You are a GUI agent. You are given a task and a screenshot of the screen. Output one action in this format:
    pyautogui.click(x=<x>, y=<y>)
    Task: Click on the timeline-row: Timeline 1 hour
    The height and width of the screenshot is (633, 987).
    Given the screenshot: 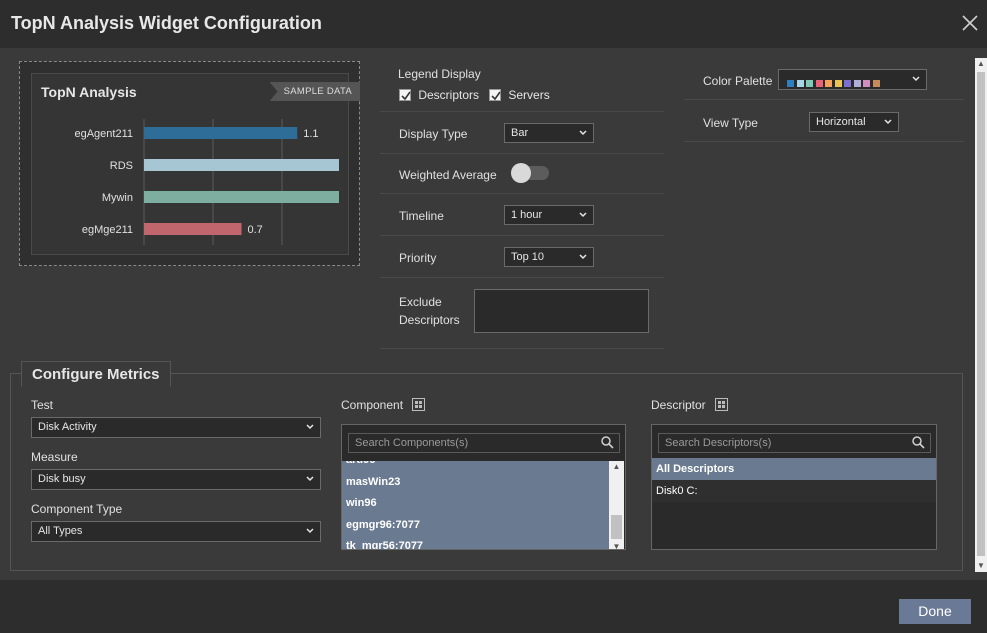 What is the action you would take?
    pyautogui.click(x=522, y=215)
    